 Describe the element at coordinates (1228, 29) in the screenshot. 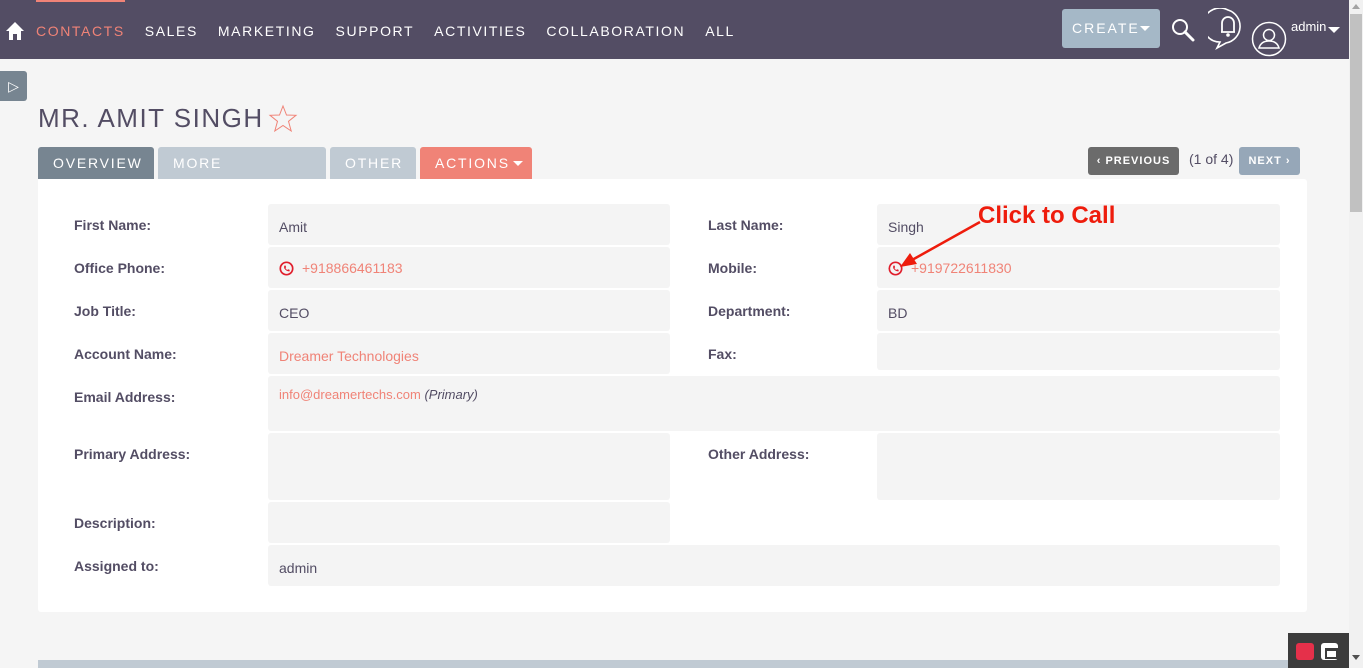

I see `notification-bell-icon` at that location.